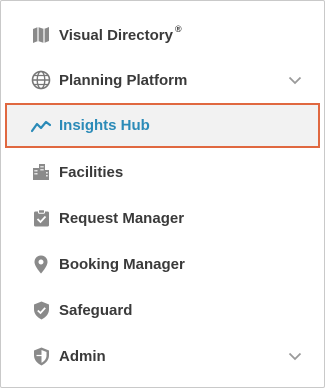 This screenshot has height=388, width=325. What do you see at coordinates (178, 29) in the screenshot?
I see `registered-mark: ®` at bounding box center [178, 29].